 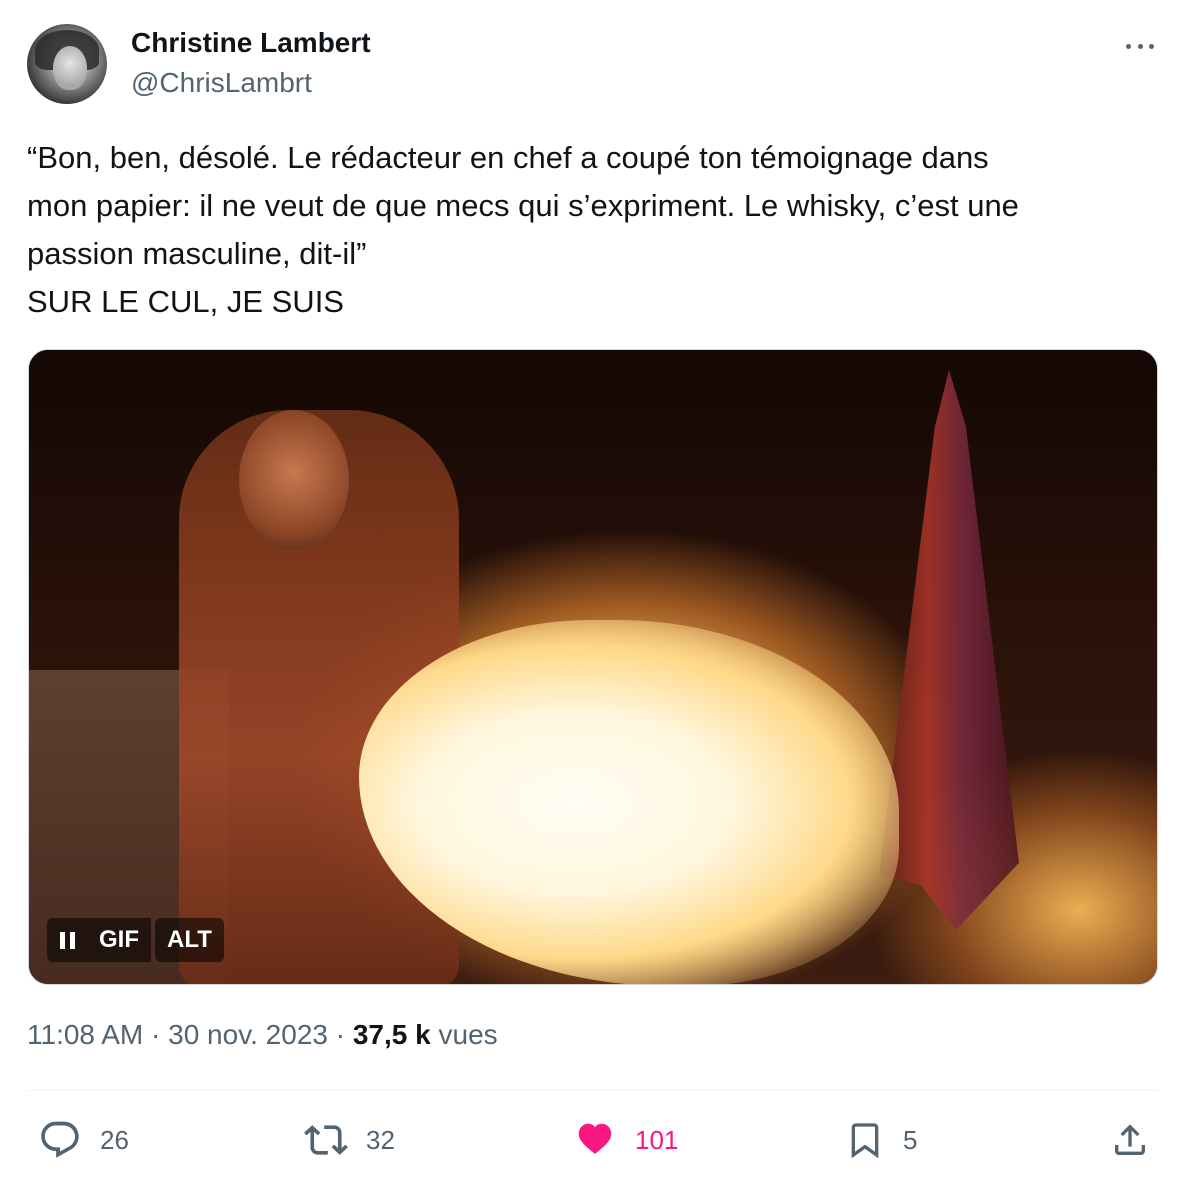 What do you see at coordinates (349, 1140) in the screenshot?
I see `retweet-button: 32` at bounding box center [349, 1140].